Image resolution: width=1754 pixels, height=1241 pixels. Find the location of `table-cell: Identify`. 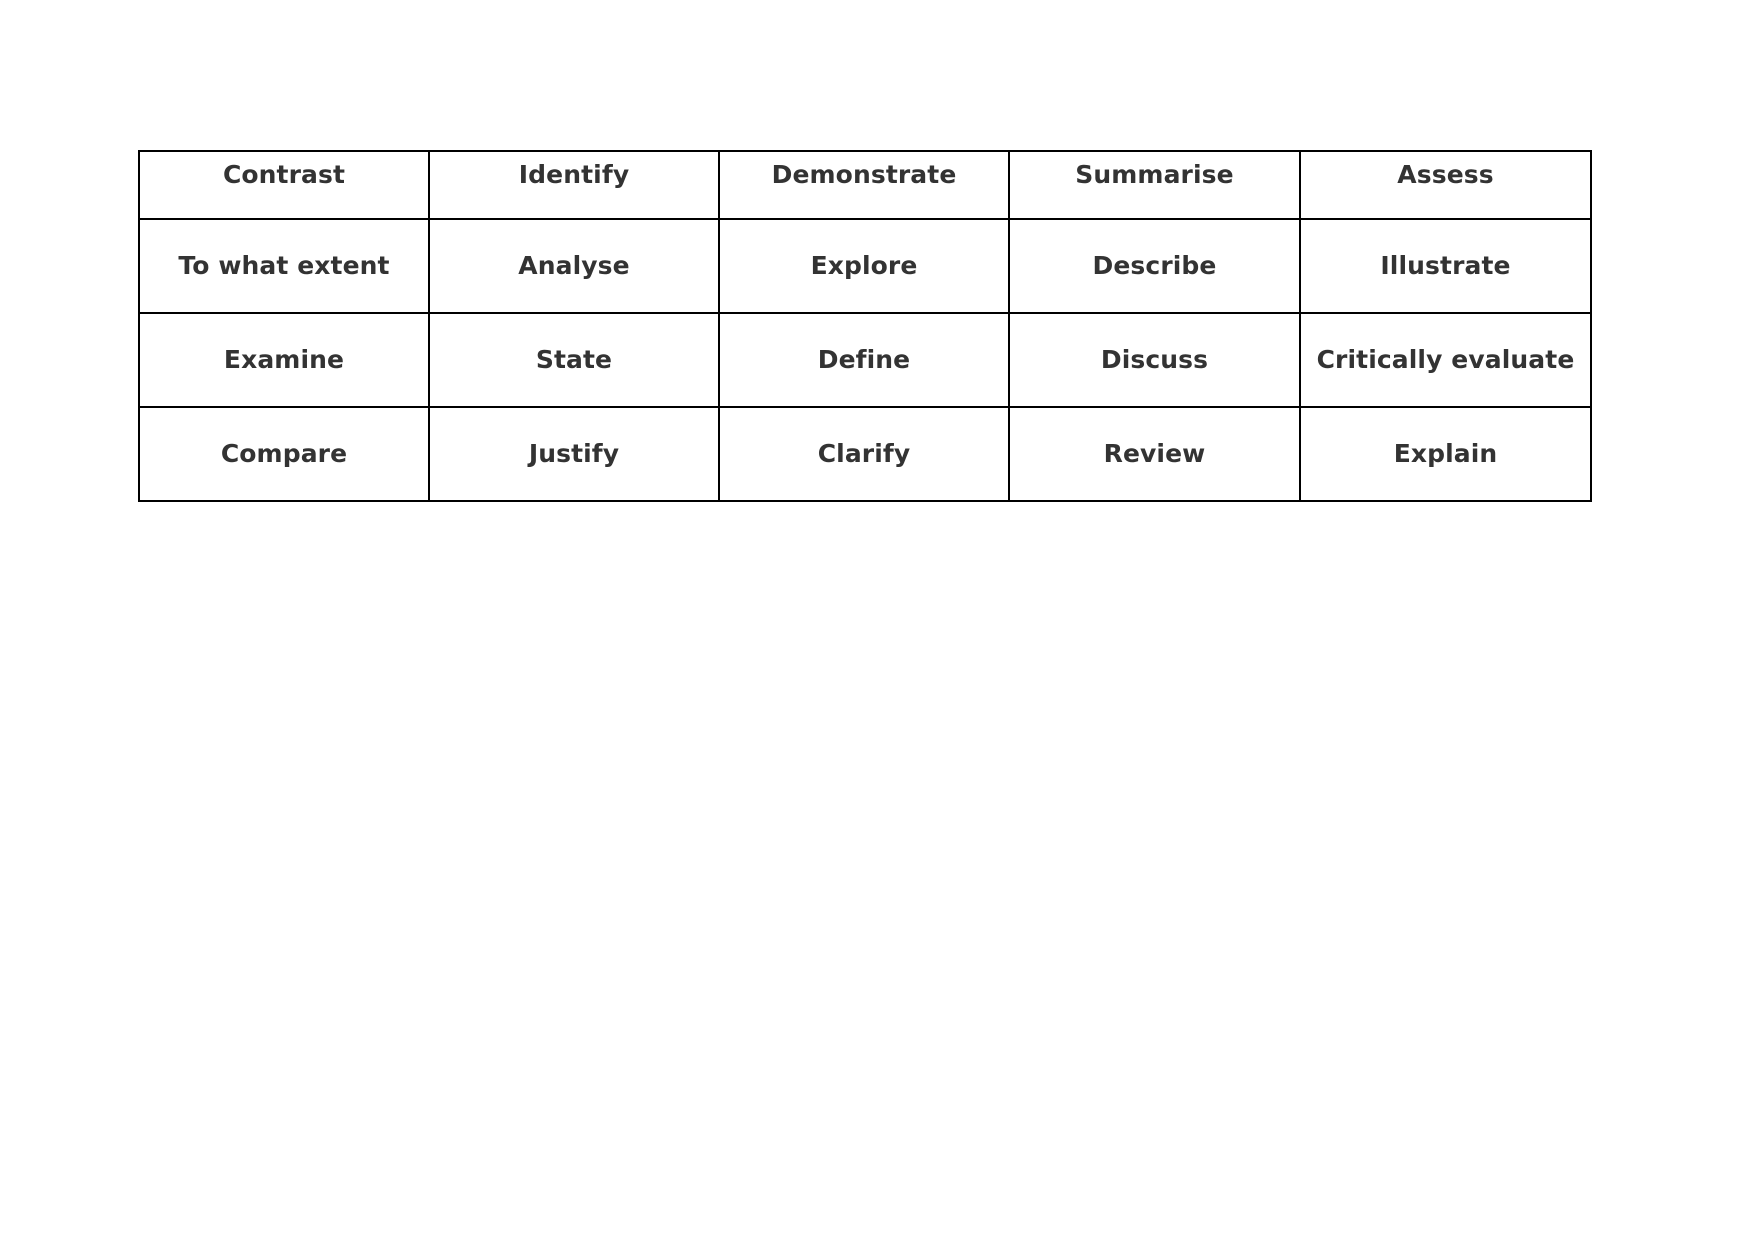

table-cell: Identify is located at coordinates (574, 185).